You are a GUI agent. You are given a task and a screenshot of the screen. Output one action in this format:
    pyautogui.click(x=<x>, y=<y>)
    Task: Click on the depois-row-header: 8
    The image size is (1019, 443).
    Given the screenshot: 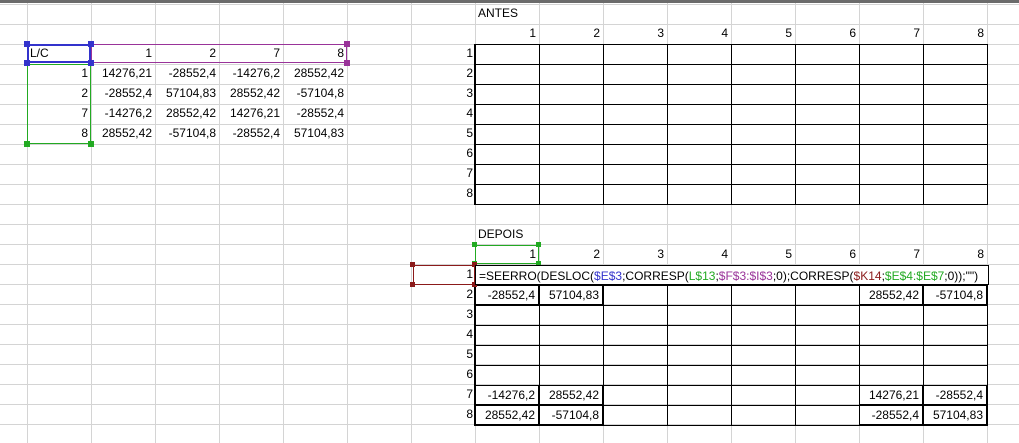 What is the action you would take?
    pyautogui.click(x=460, y=414)
    